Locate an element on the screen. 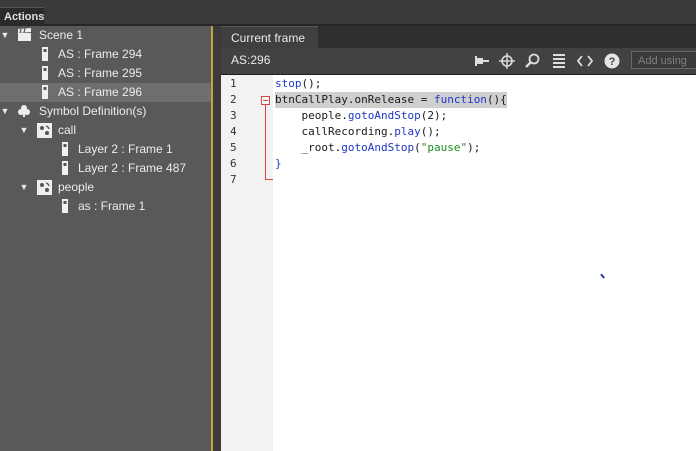 This screenshot has width=696, height=451. code-token: } is located at coordinates (278, 163).